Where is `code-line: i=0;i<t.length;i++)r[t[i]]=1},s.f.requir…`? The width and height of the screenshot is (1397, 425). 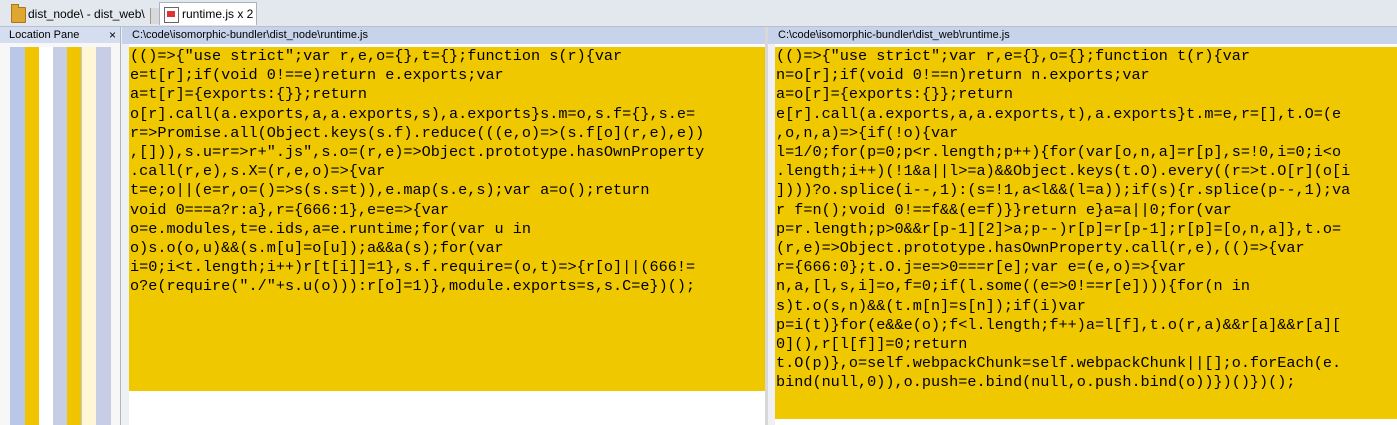 code-line: i=0;i<t.length;i++)r[t[i]]=1},s.f.requir… is located at coordinates (447, 267).